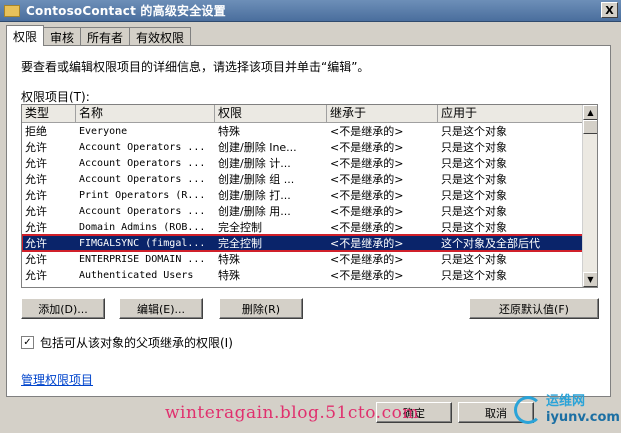 This screenshot has height=433, width=621. What do you see at coordinates (303, 131) in the screenshot?
I see `table-row: 拒绝 Everyone 特殊 <不是继承的> 只是这个对象` at bounding box center [303, 131].